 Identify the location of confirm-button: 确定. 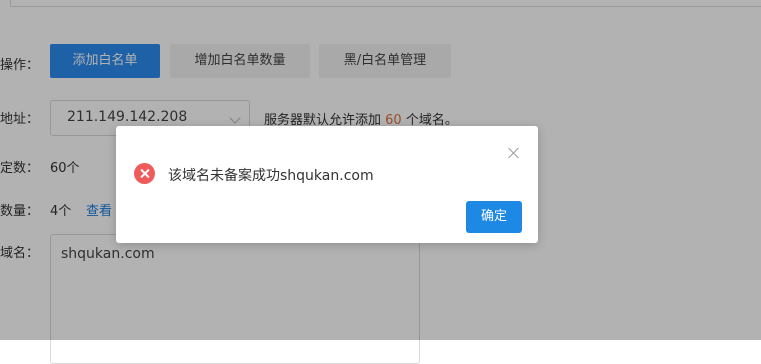
(494, 217).